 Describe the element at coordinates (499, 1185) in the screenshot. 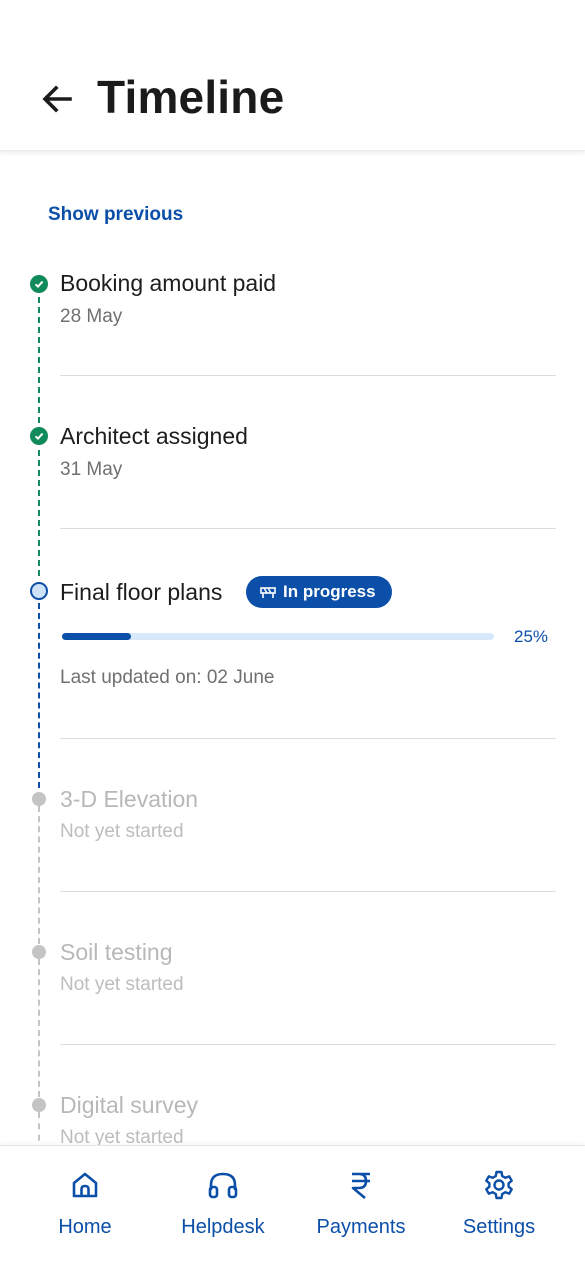

I see `gear-icon` at that location.